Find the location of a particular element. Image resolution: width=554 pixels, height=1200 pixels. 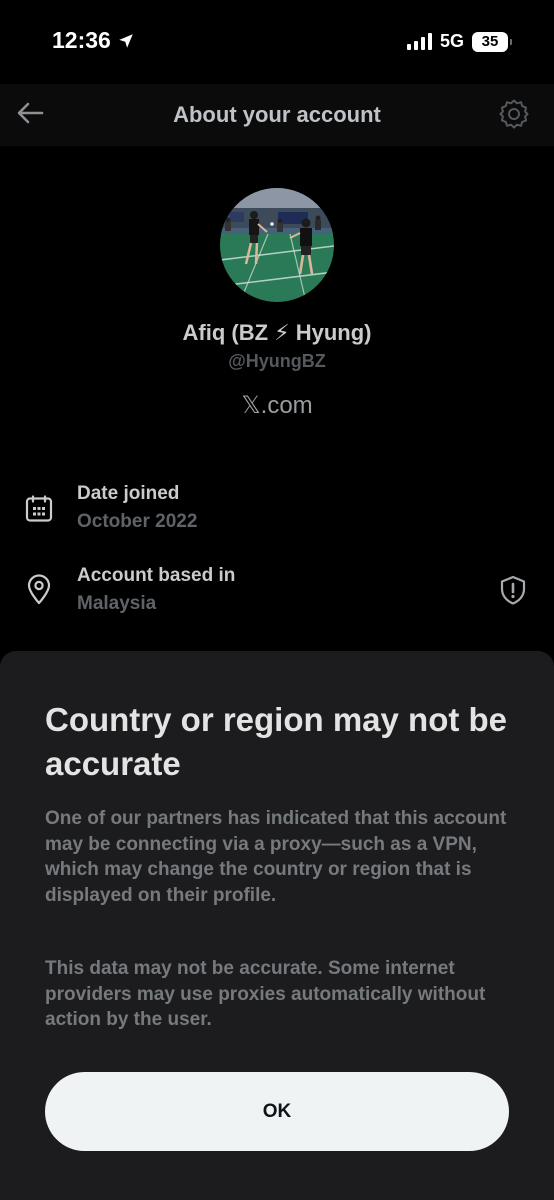

network-type: 5G is located at coordinates (451, 41).